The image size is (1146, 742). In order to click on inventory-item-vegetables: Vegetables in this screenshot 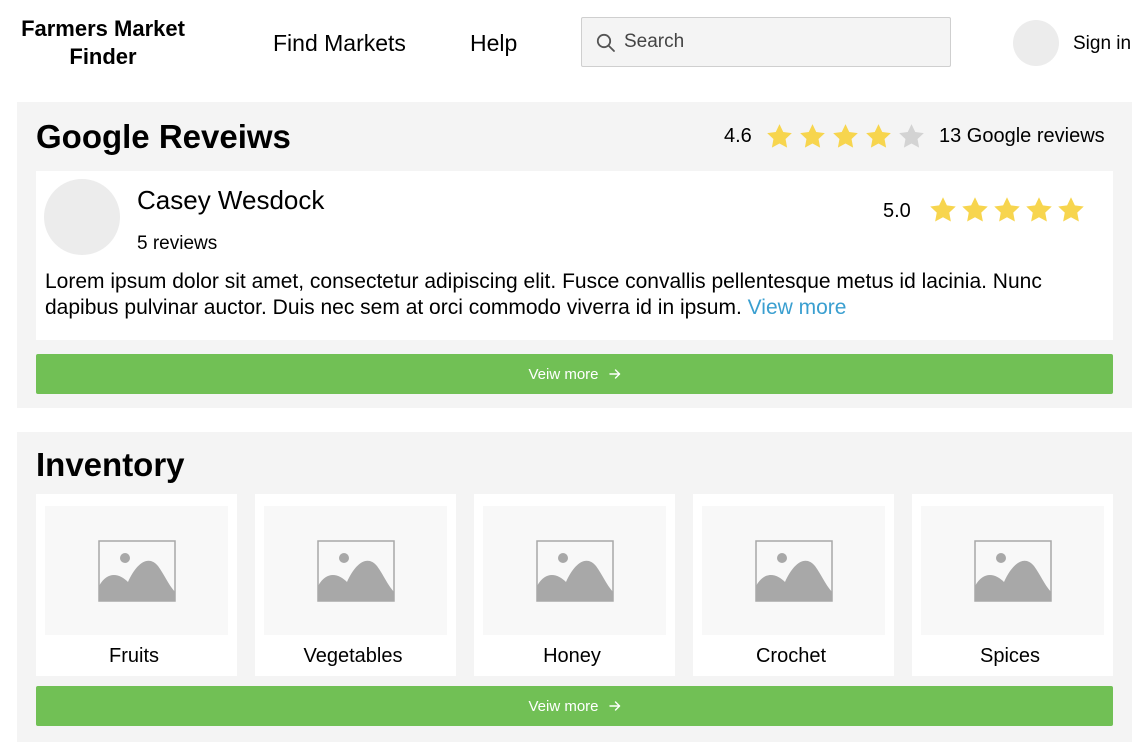, I will do `click(355, 585)`.